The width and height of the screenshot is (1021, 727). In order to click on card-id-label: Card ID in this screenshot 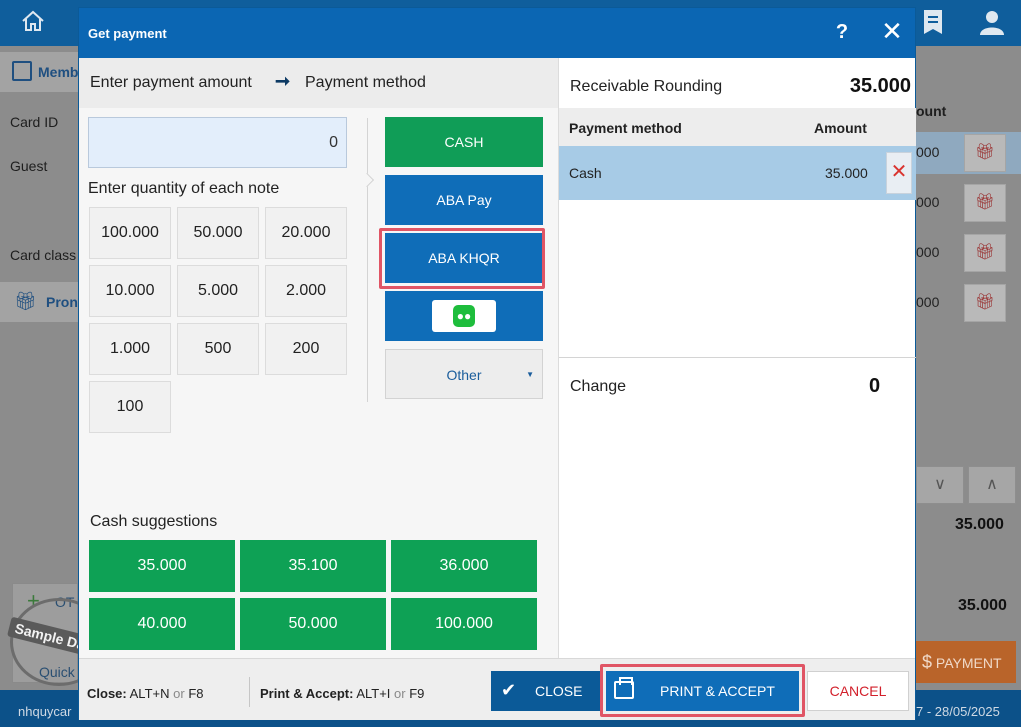, I will do `click(34, 122)`.